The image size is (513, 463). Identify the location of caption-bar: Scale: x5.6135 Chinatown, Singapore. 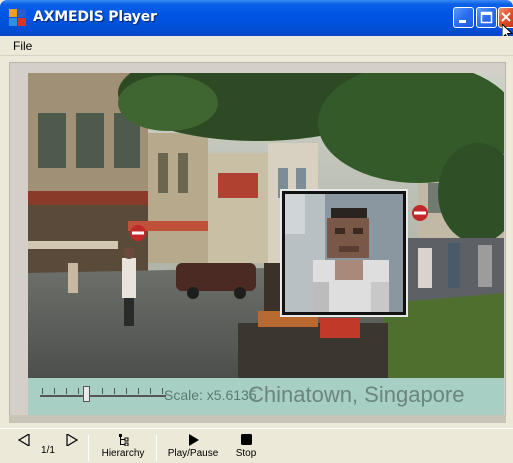
(266, 396).